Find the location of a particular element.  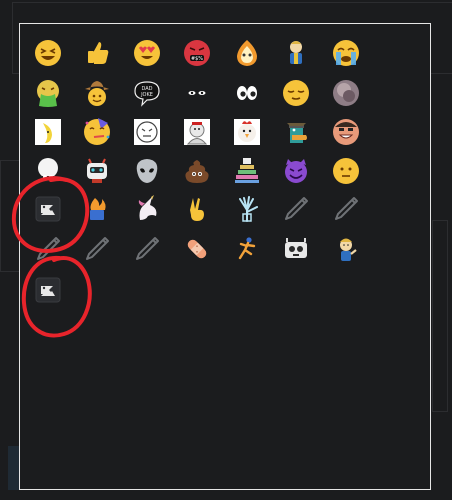

victory-hand-icon is located at coordinates (197, 209).